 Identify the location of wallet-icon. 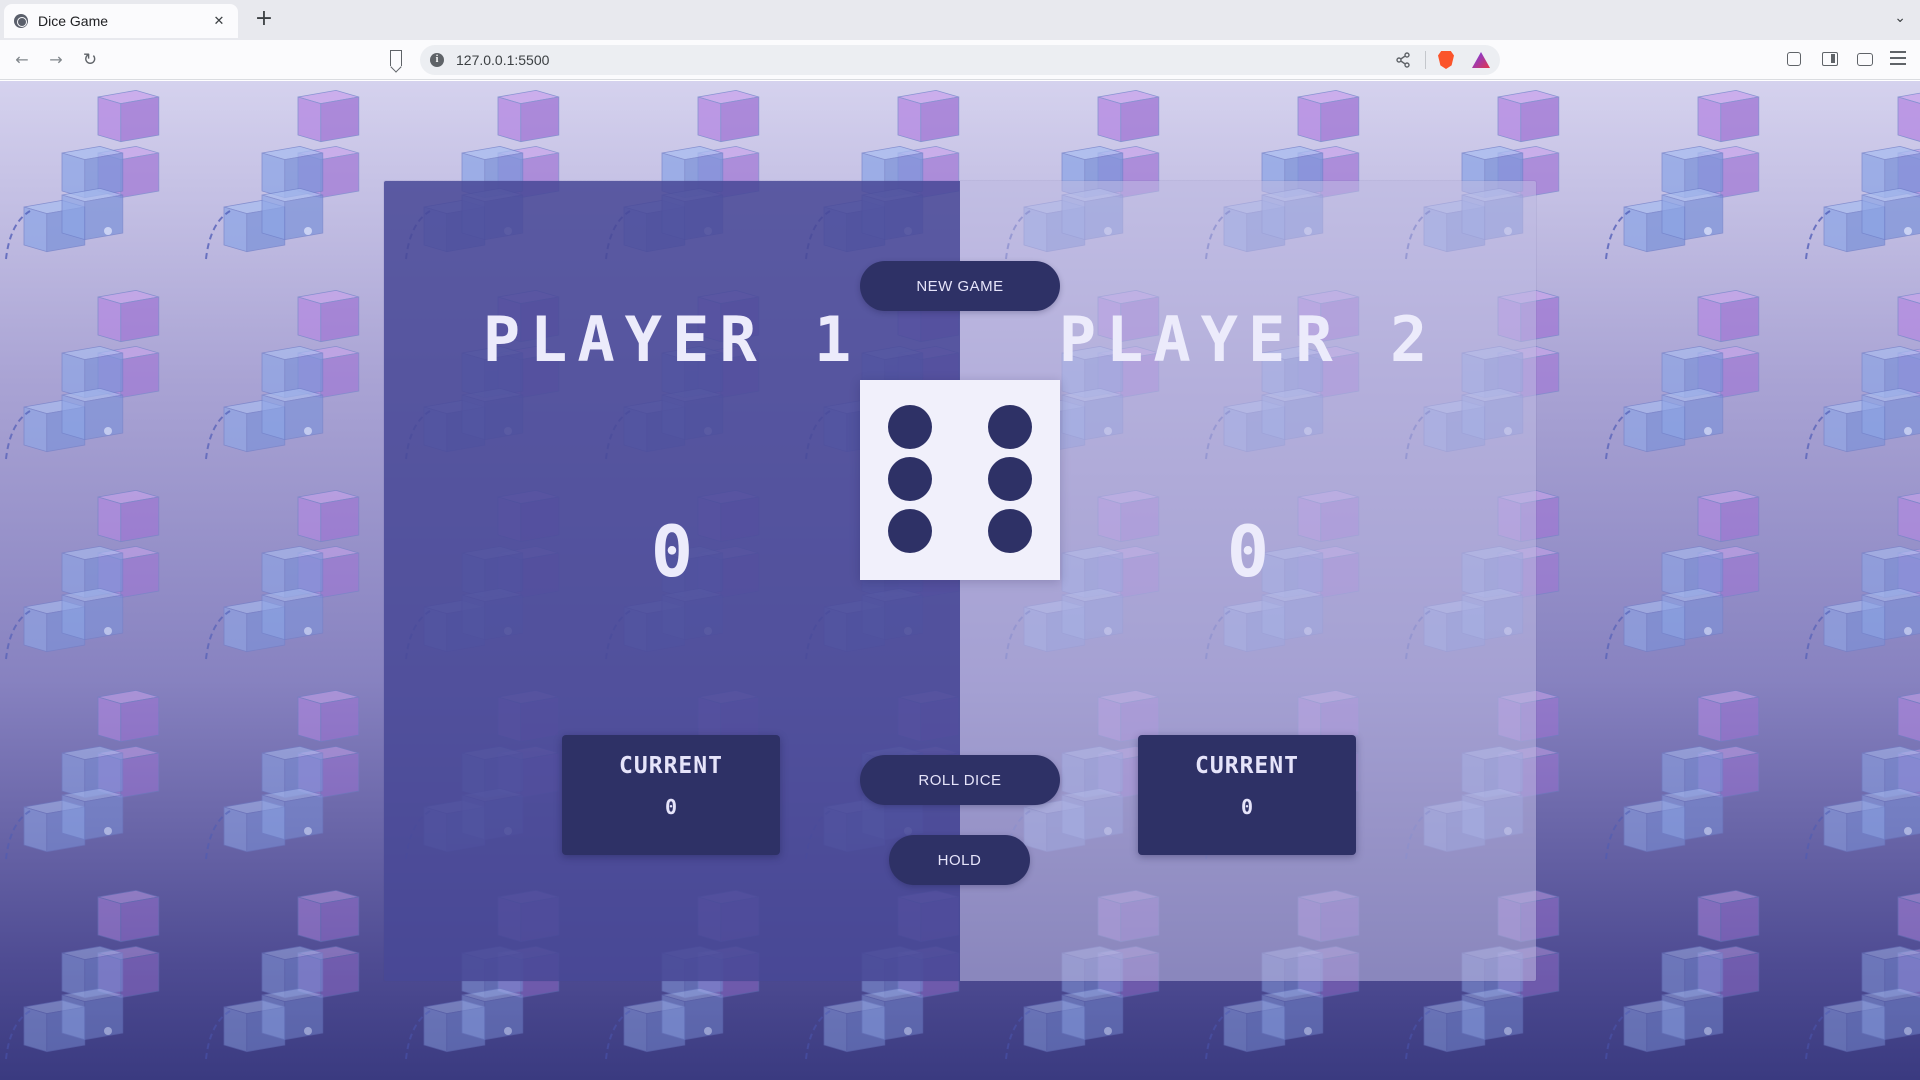
(1865, 59).